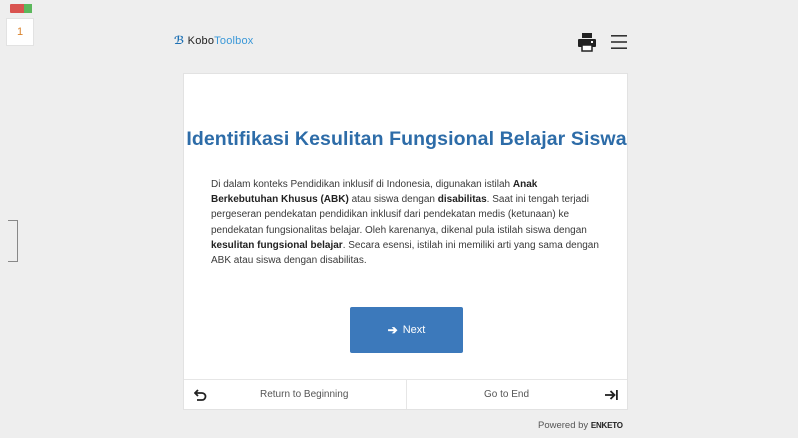 The width and height of the screenshot is (798, 438). What do you see at coordinates (20, 32) in the screenshot?
I see `page-number-badge: 1` at bounding box center [20, 32].